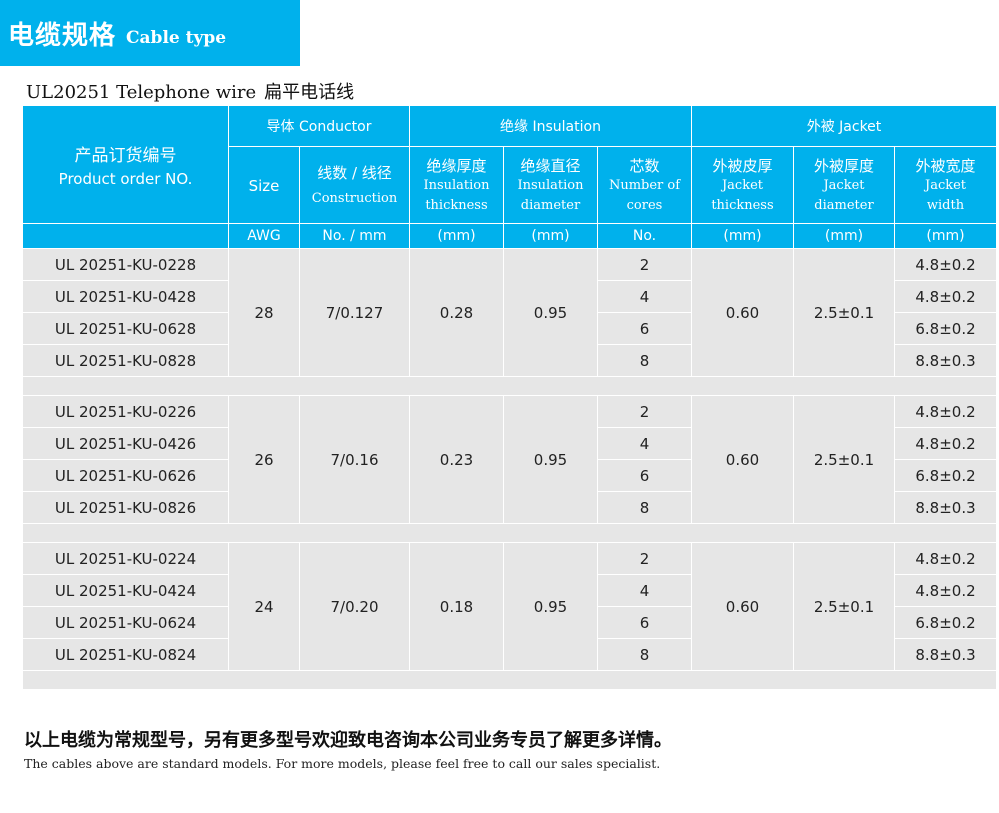  What do you see at coordinates (844, 205) in the screenshot?
I see `jk-dia-en2: diameter` at bounding box center [844, 205].